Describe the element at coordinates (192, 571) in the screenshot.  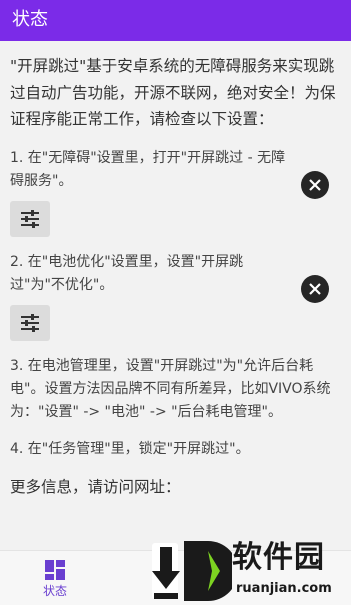
I see `download-logo-icon` at that location.